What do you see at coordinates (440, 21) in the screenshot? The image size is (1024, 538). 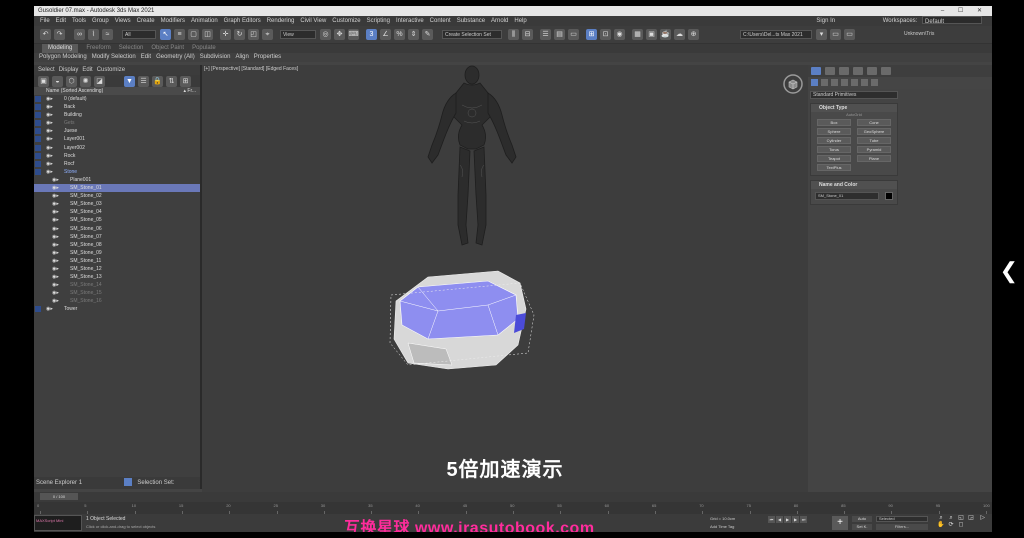 I see `menu-item-content: Content` at bounding box center [440, 21].